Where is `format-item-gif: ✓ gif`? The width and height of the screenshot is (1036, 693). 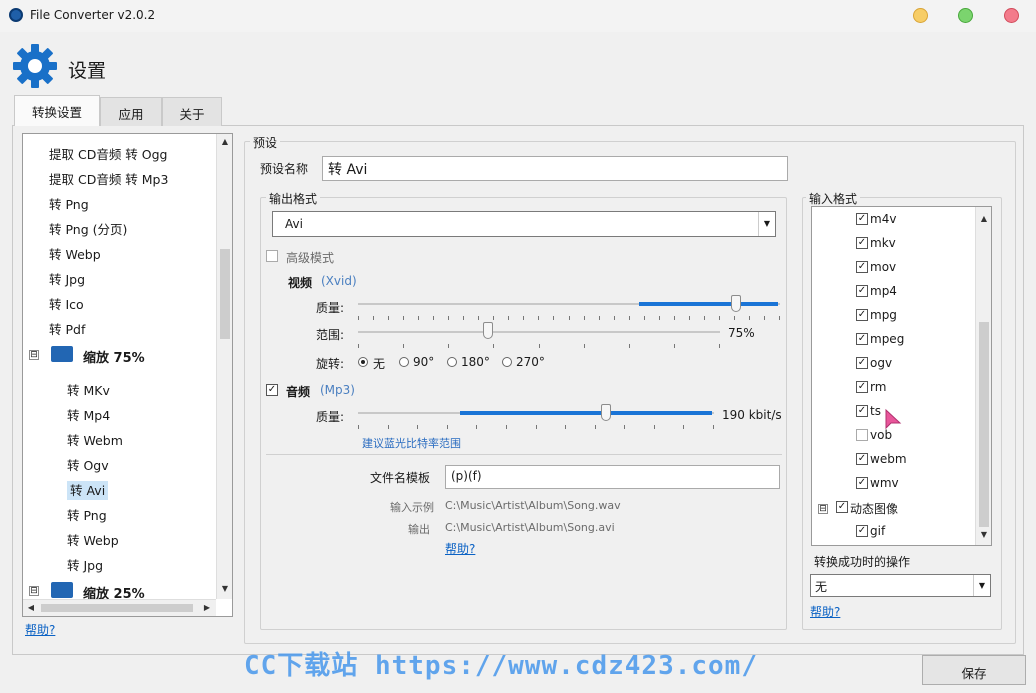 format-item-gif: ✓ gif is located at coordinates (916, 531).